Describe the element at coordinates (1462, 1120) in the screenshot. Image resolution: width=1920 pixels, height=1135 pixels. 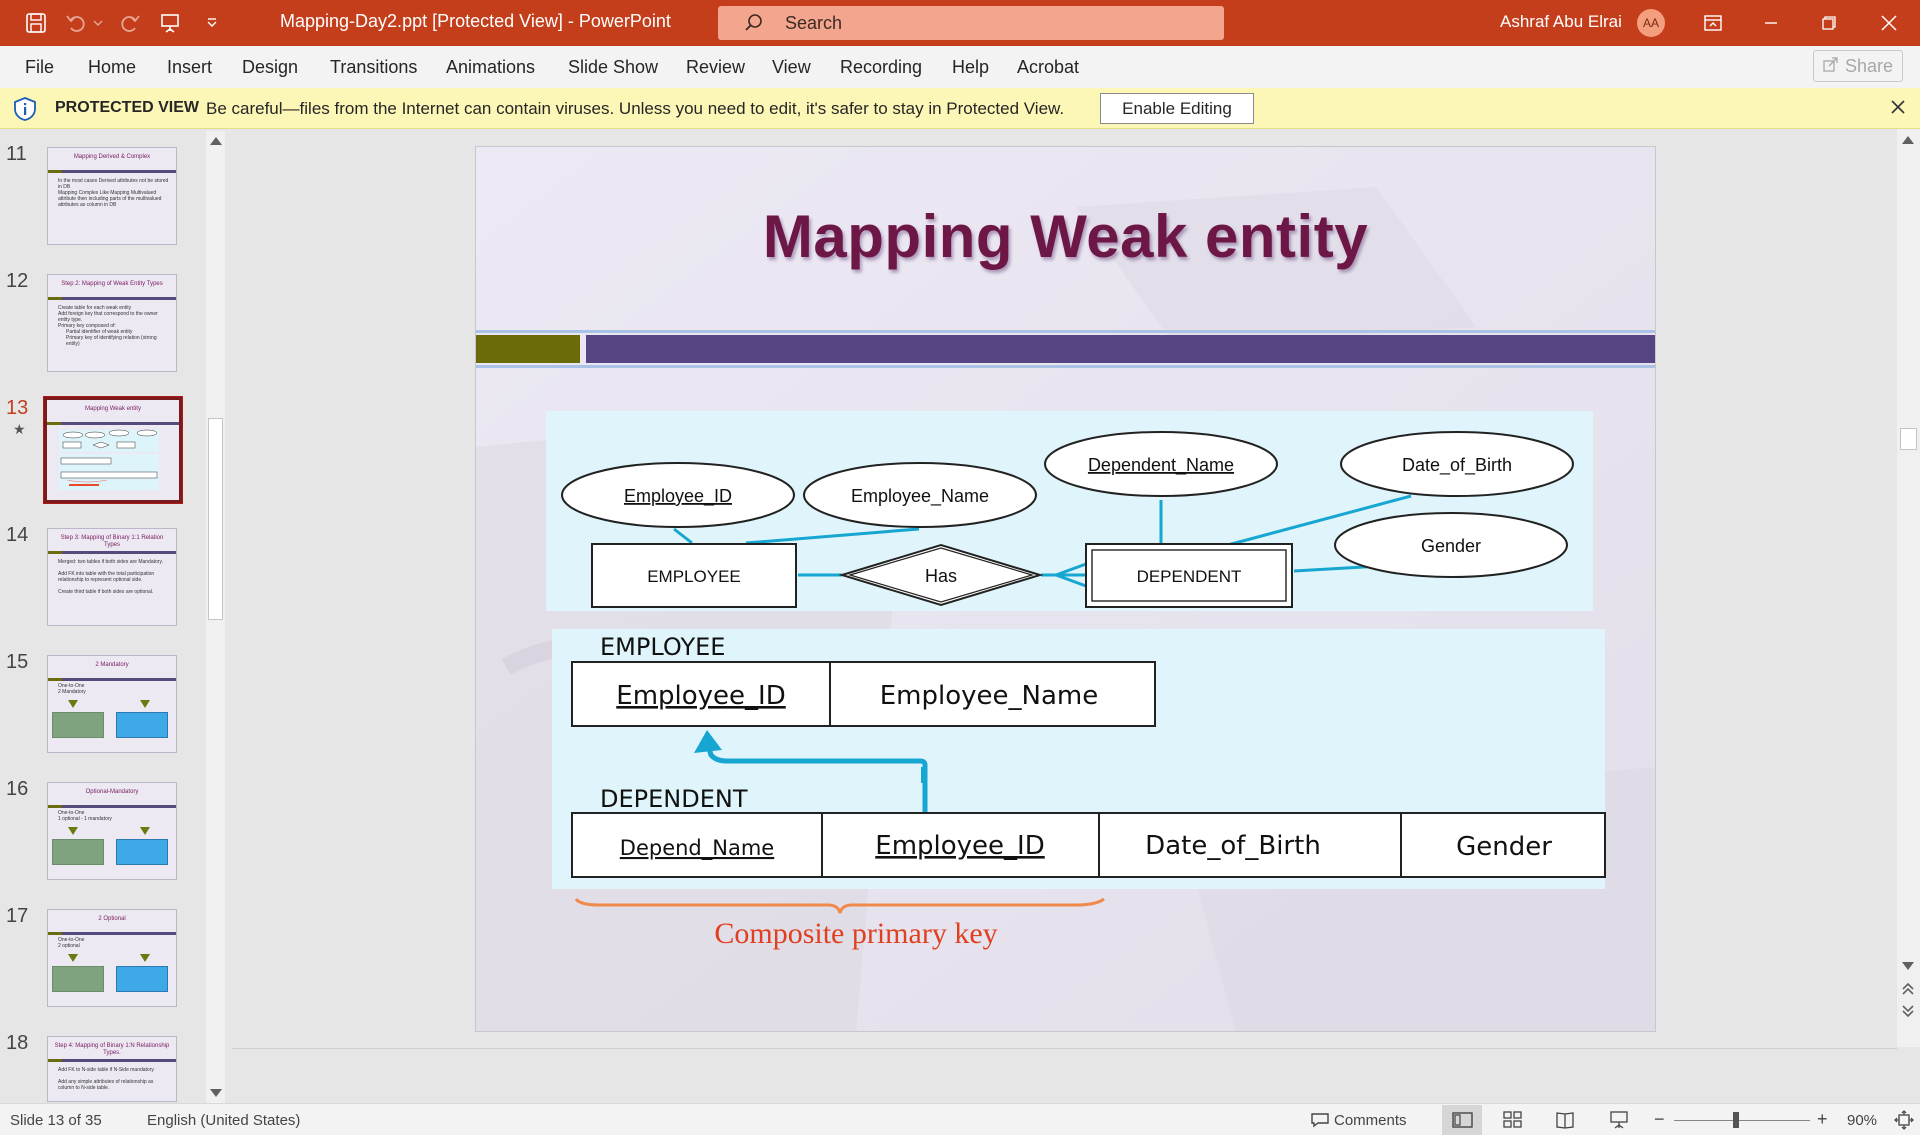
I see `normal-view-icon` at that location.